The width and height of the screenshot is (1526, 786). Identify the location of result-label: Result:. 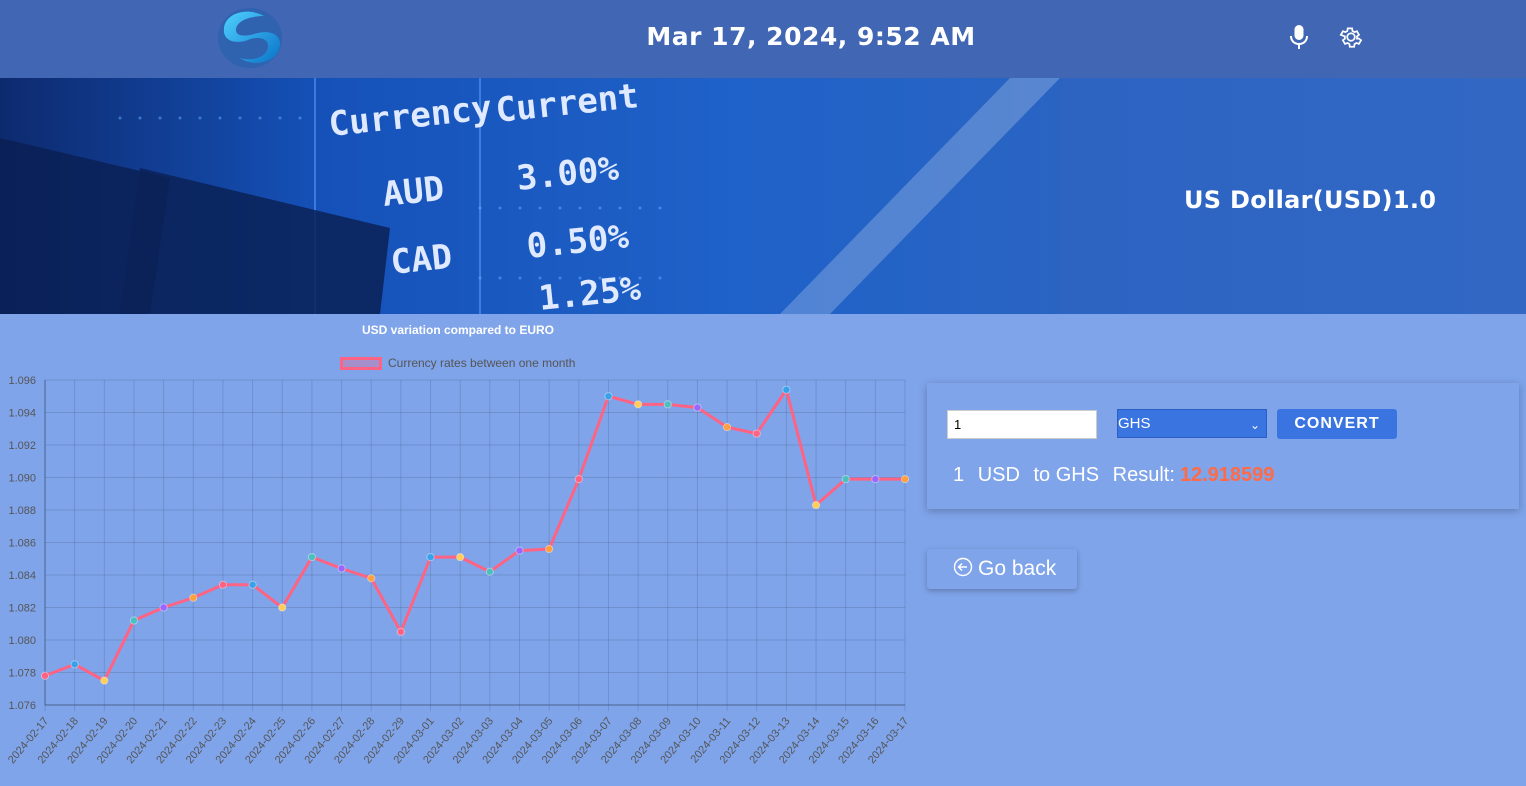
(1143, 475).